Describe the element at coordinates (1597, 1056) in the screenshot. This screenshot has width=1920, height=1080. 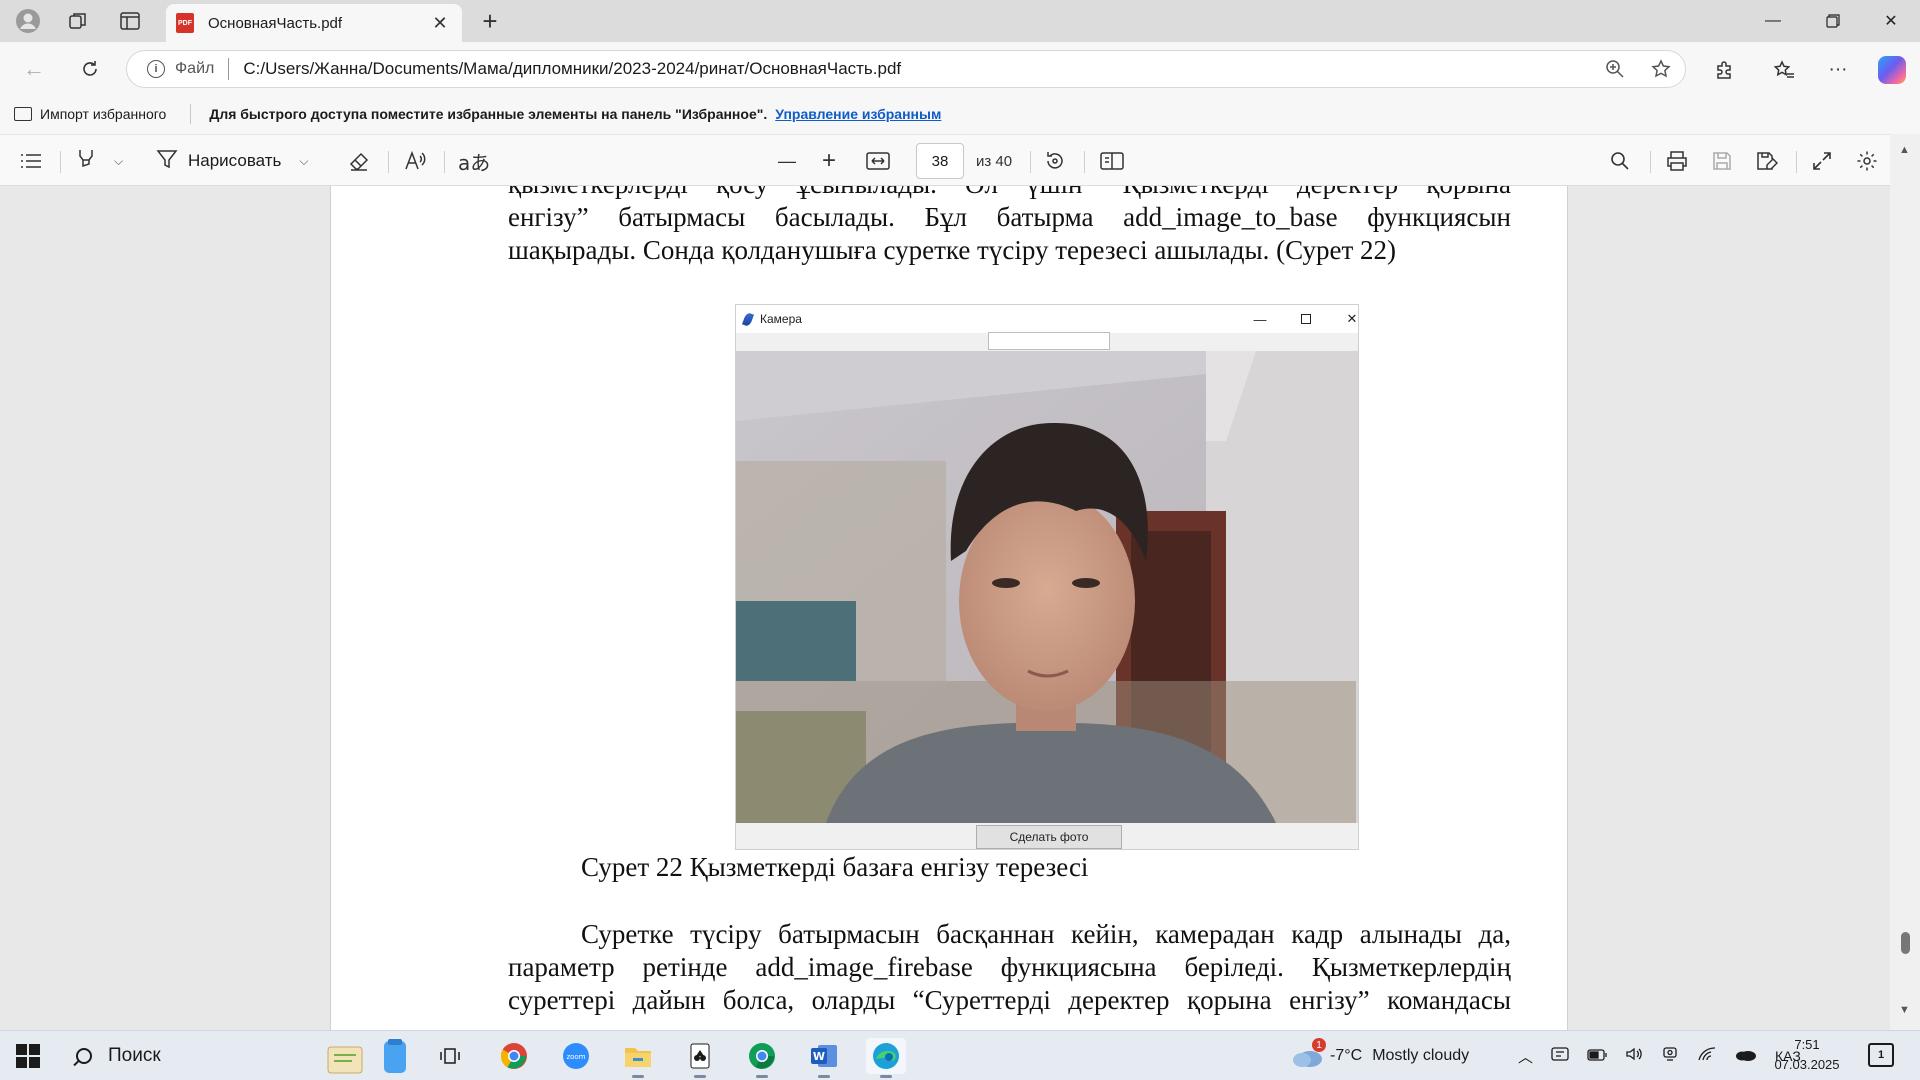
I see `battery-icon` at that location.